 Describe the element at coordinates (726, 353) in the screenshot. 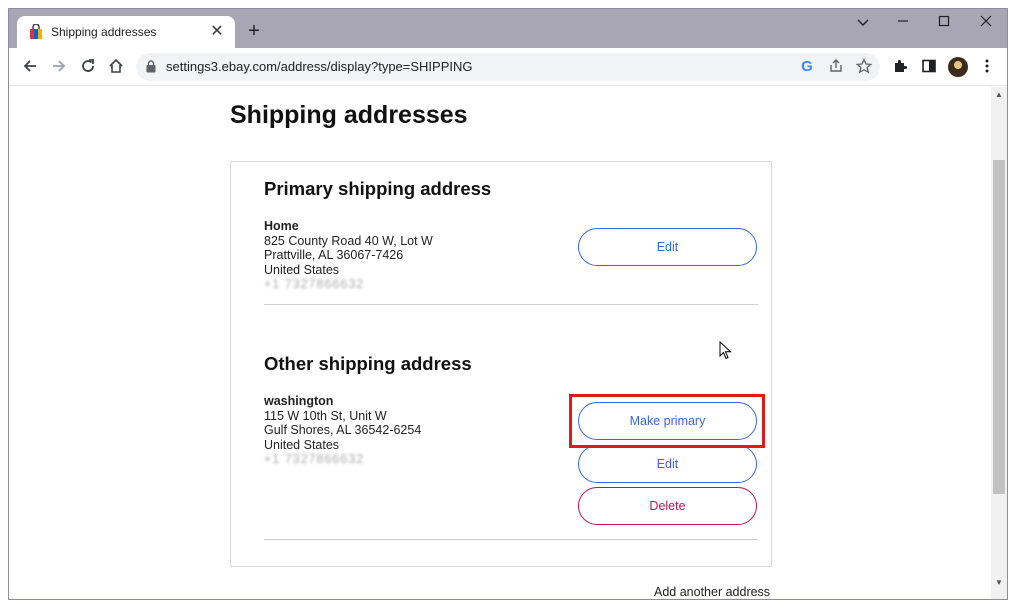

I see `mouse-cursor-icon` at that location.